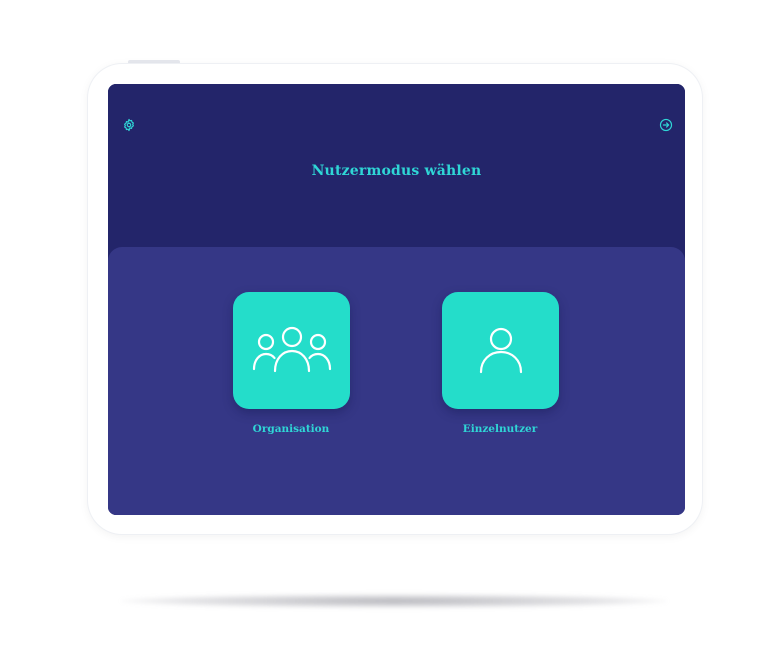 The height and width of the screenshot is (657, 778). Describe the element at coordinates (500, 429) in the screenshot. I see `single-user-label: Einzelnutzer` at that location.